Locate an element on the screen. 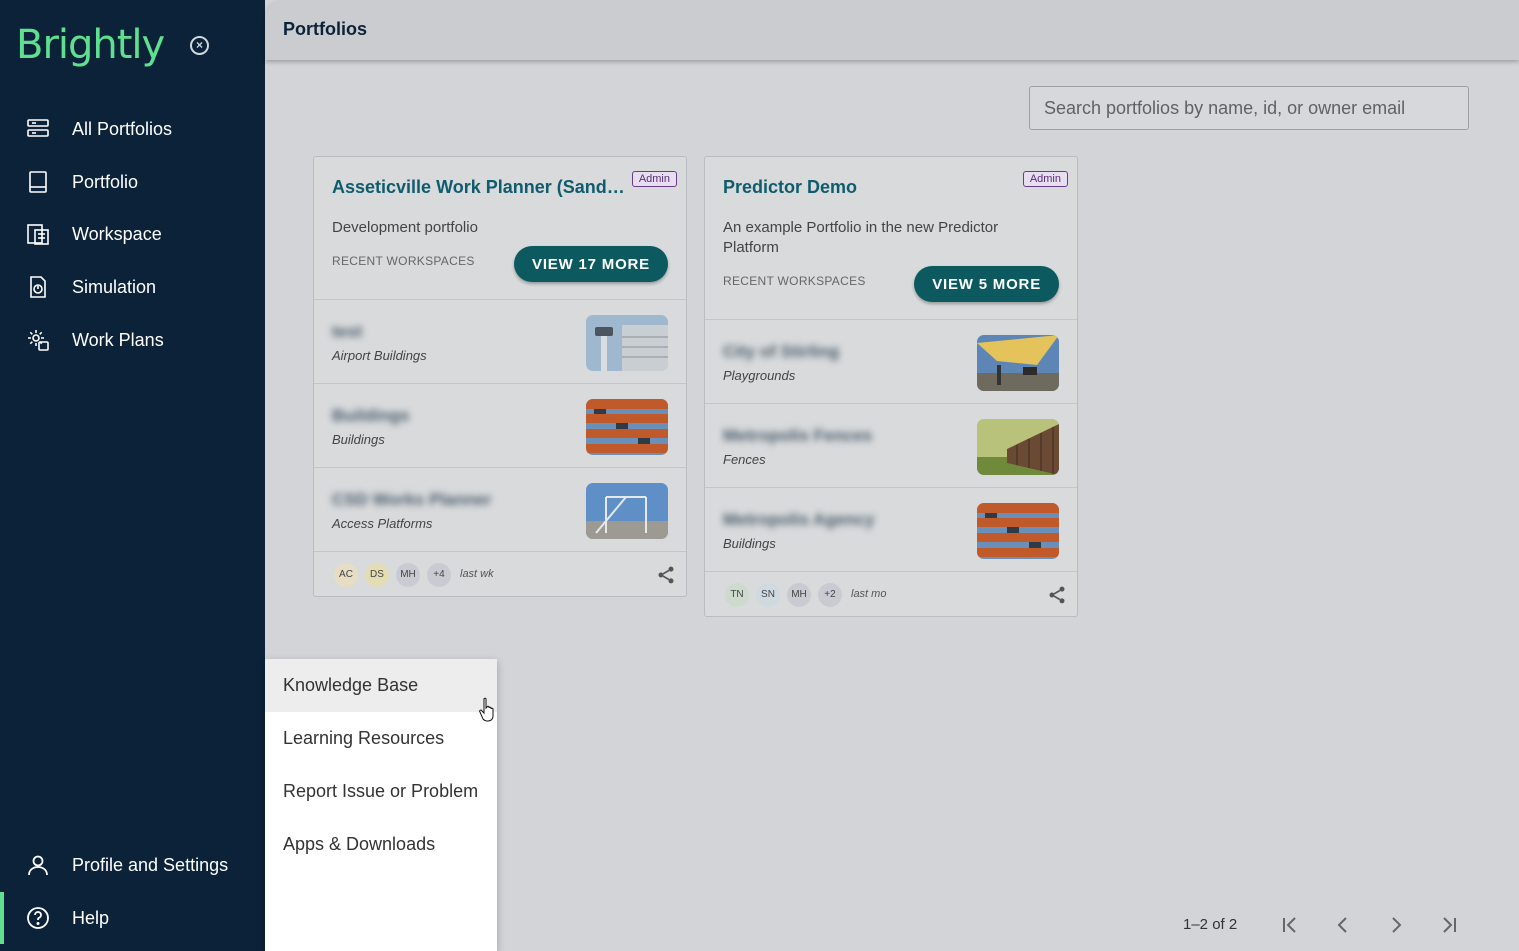 This screenshot has width=1519, height=951. workspace-row: Metropolis Fences Fences is located at coordinates (891, 445).